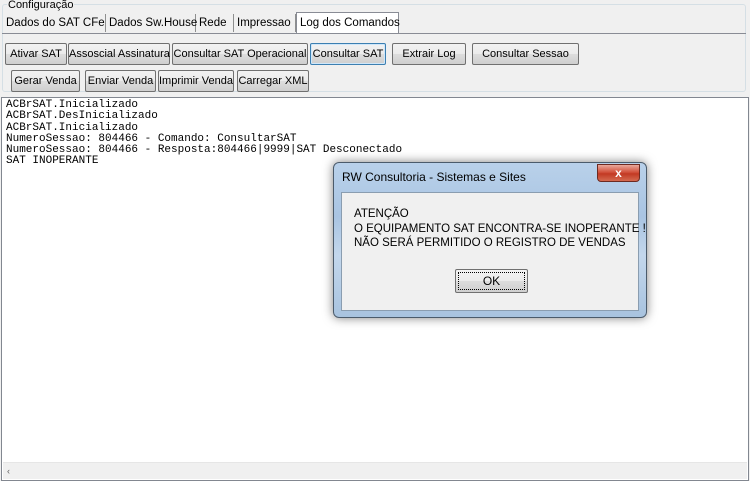 This screenshot has width=750, height=481. What do you see at coordinates (429, 54) in the screenshot?
I see `extrair-log-button: Extrair Log` at bounding box center [429, 54].